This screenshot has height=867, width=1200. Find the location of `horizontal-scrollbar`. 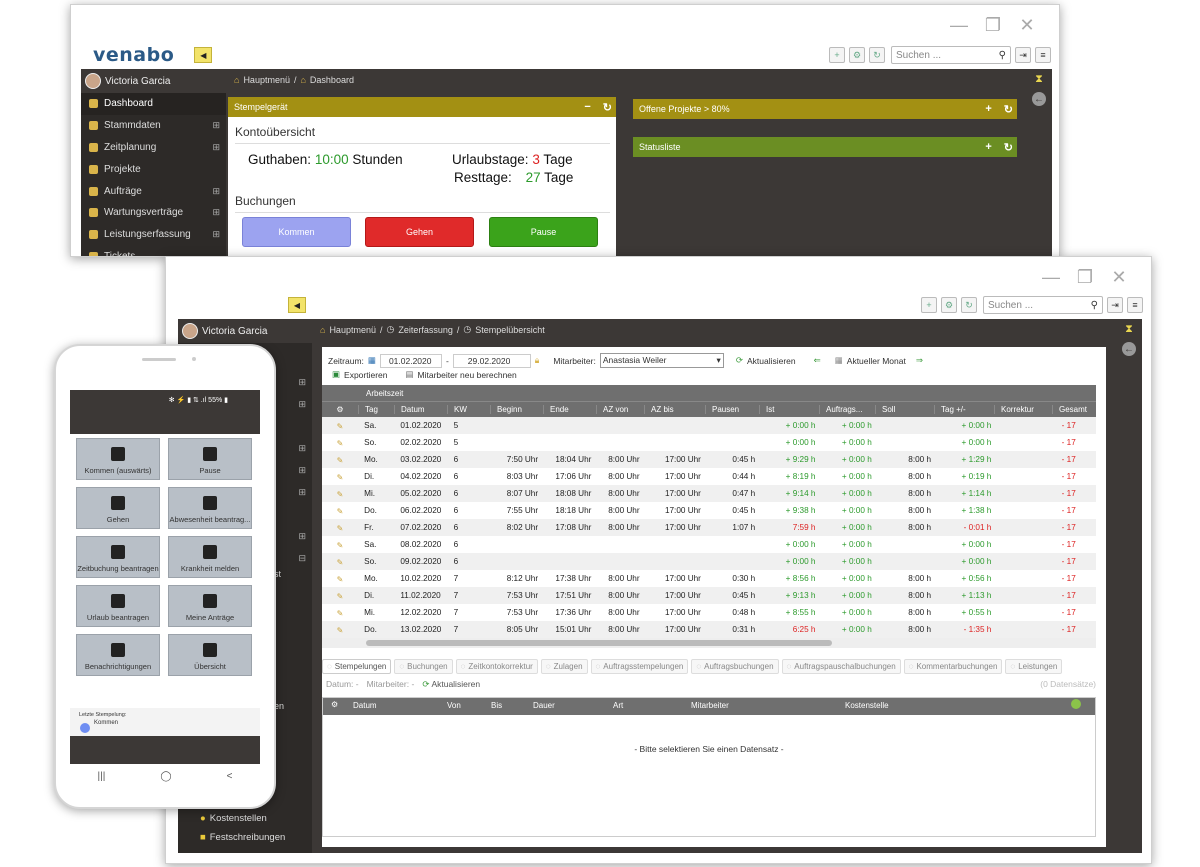

horizontal-scrollbar is located at coordinates (709, 643).